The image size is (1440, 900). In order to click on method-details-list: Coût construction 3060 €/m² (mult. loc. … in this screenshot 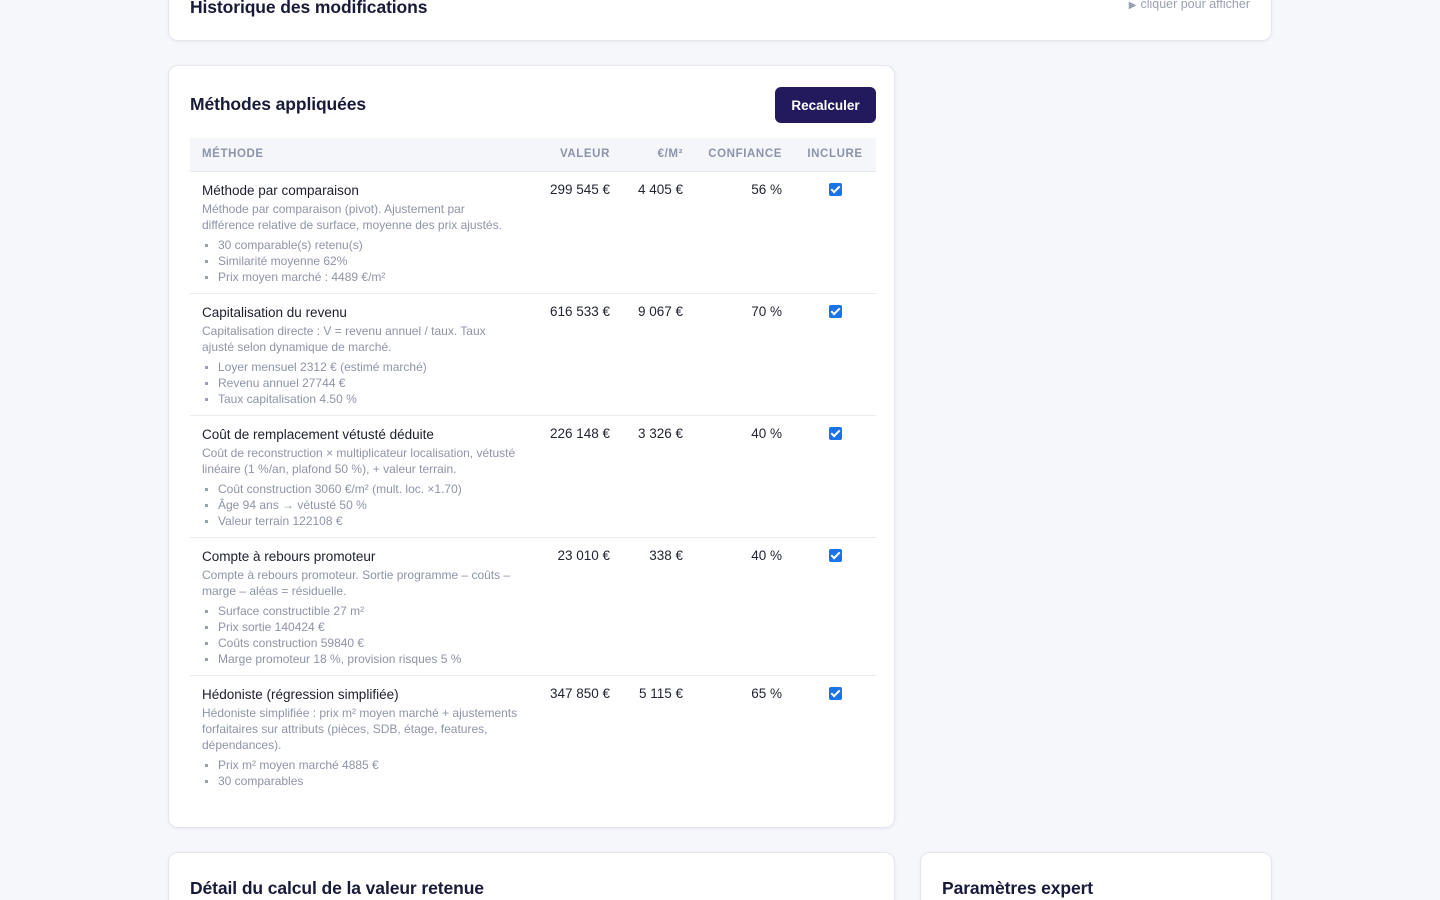, I will do `click(360, 509)`.